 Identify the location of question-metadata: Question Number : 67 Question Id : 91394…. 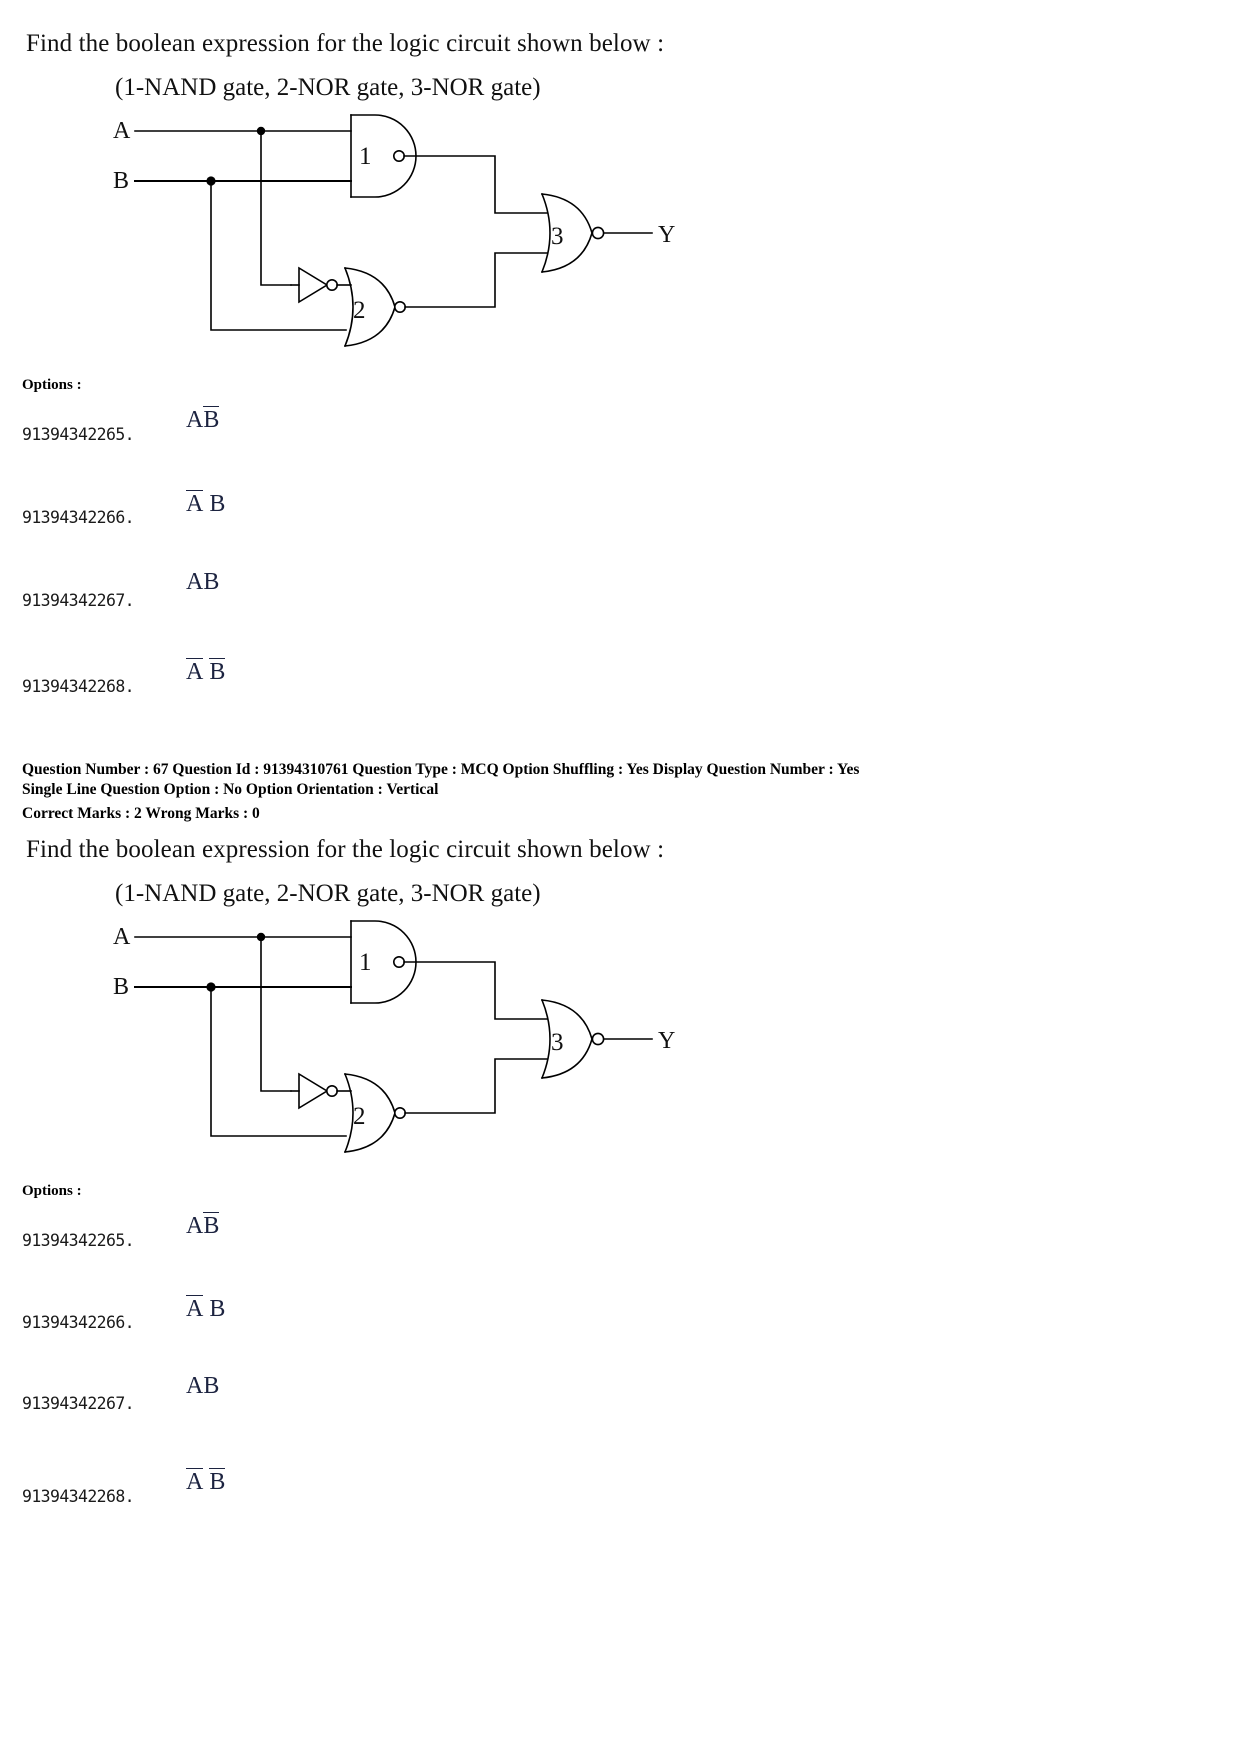
(612, 791).